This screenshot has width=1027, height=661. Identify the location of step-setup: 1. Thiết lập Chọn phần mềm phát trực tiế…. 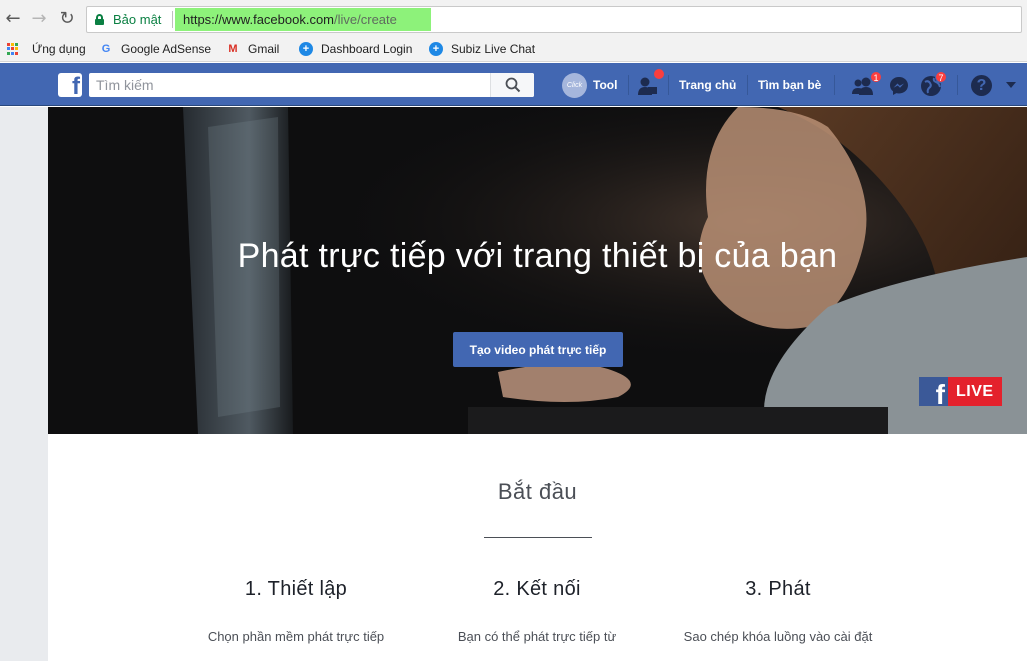
(296, 614).